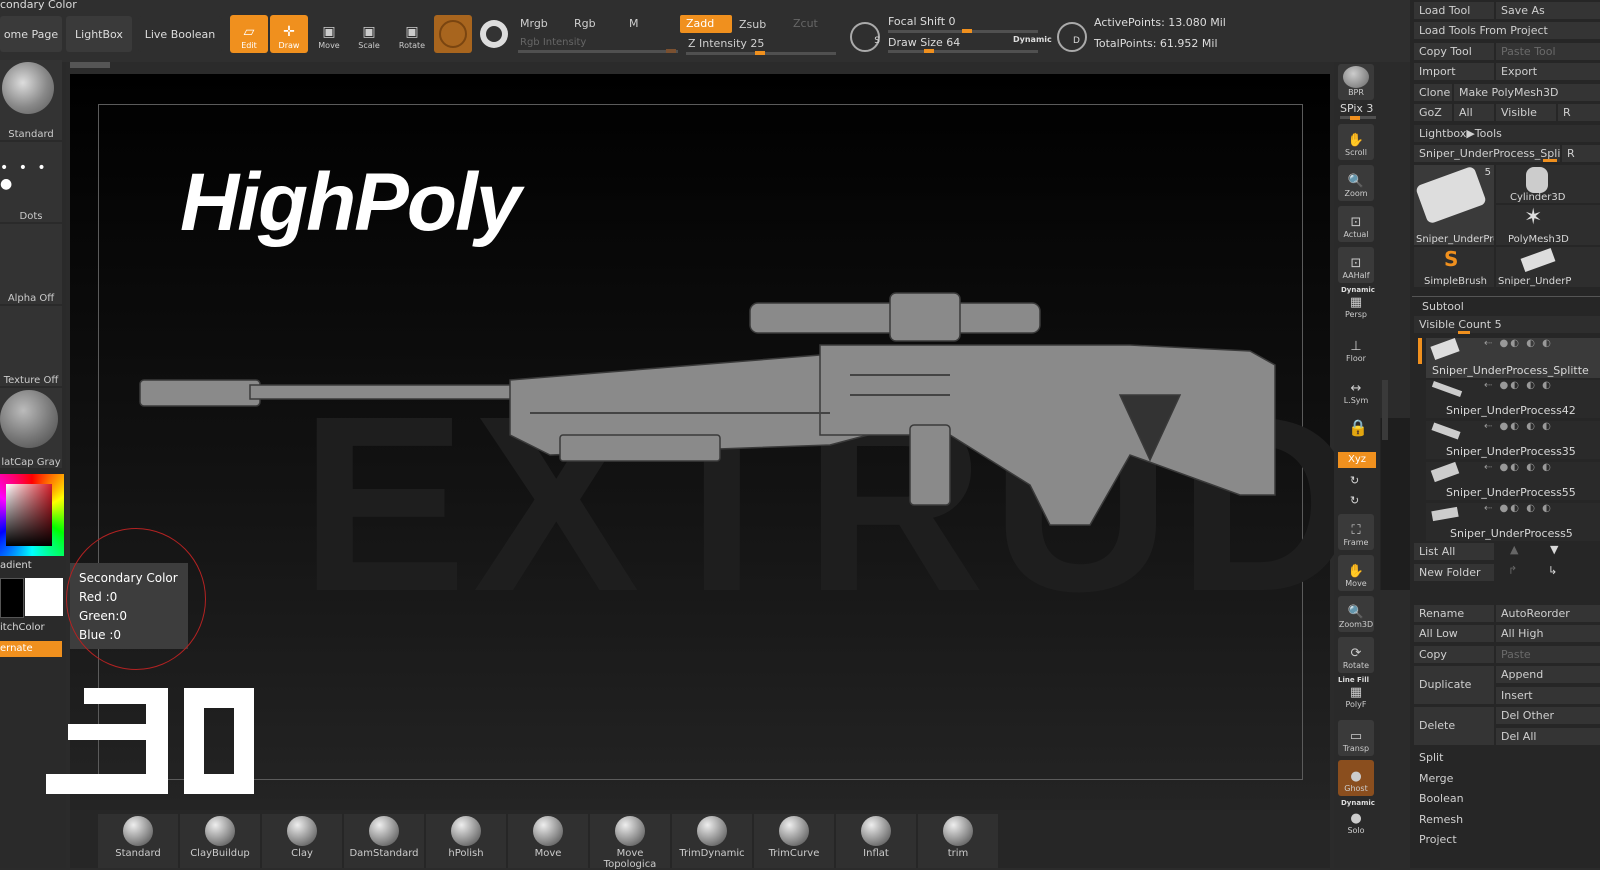 The height and width of the screenshot is (870, 1600). Describe the element at coordinates (31, 649) in the screenshot. I see `alternate-button: ernate` at that location.